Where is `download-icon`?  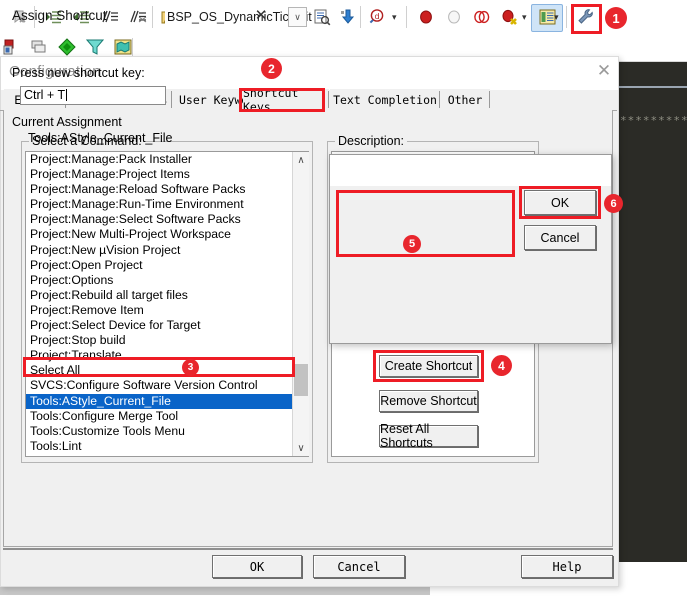 download-icon is located at coordinates (348, 17).